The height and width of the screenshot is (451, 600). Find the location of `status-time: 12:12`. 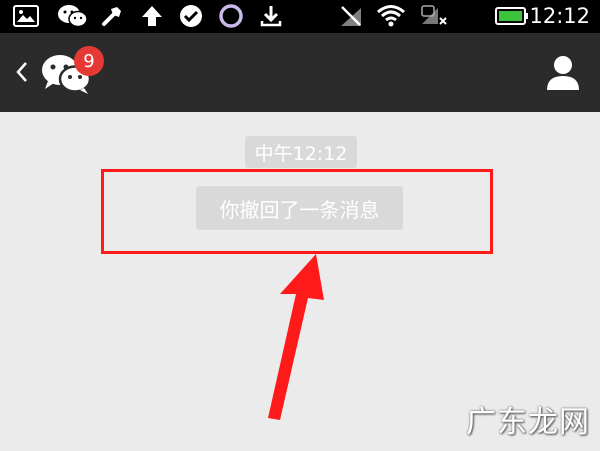

status-time: 12:12 is located at coordinates (559, 16).